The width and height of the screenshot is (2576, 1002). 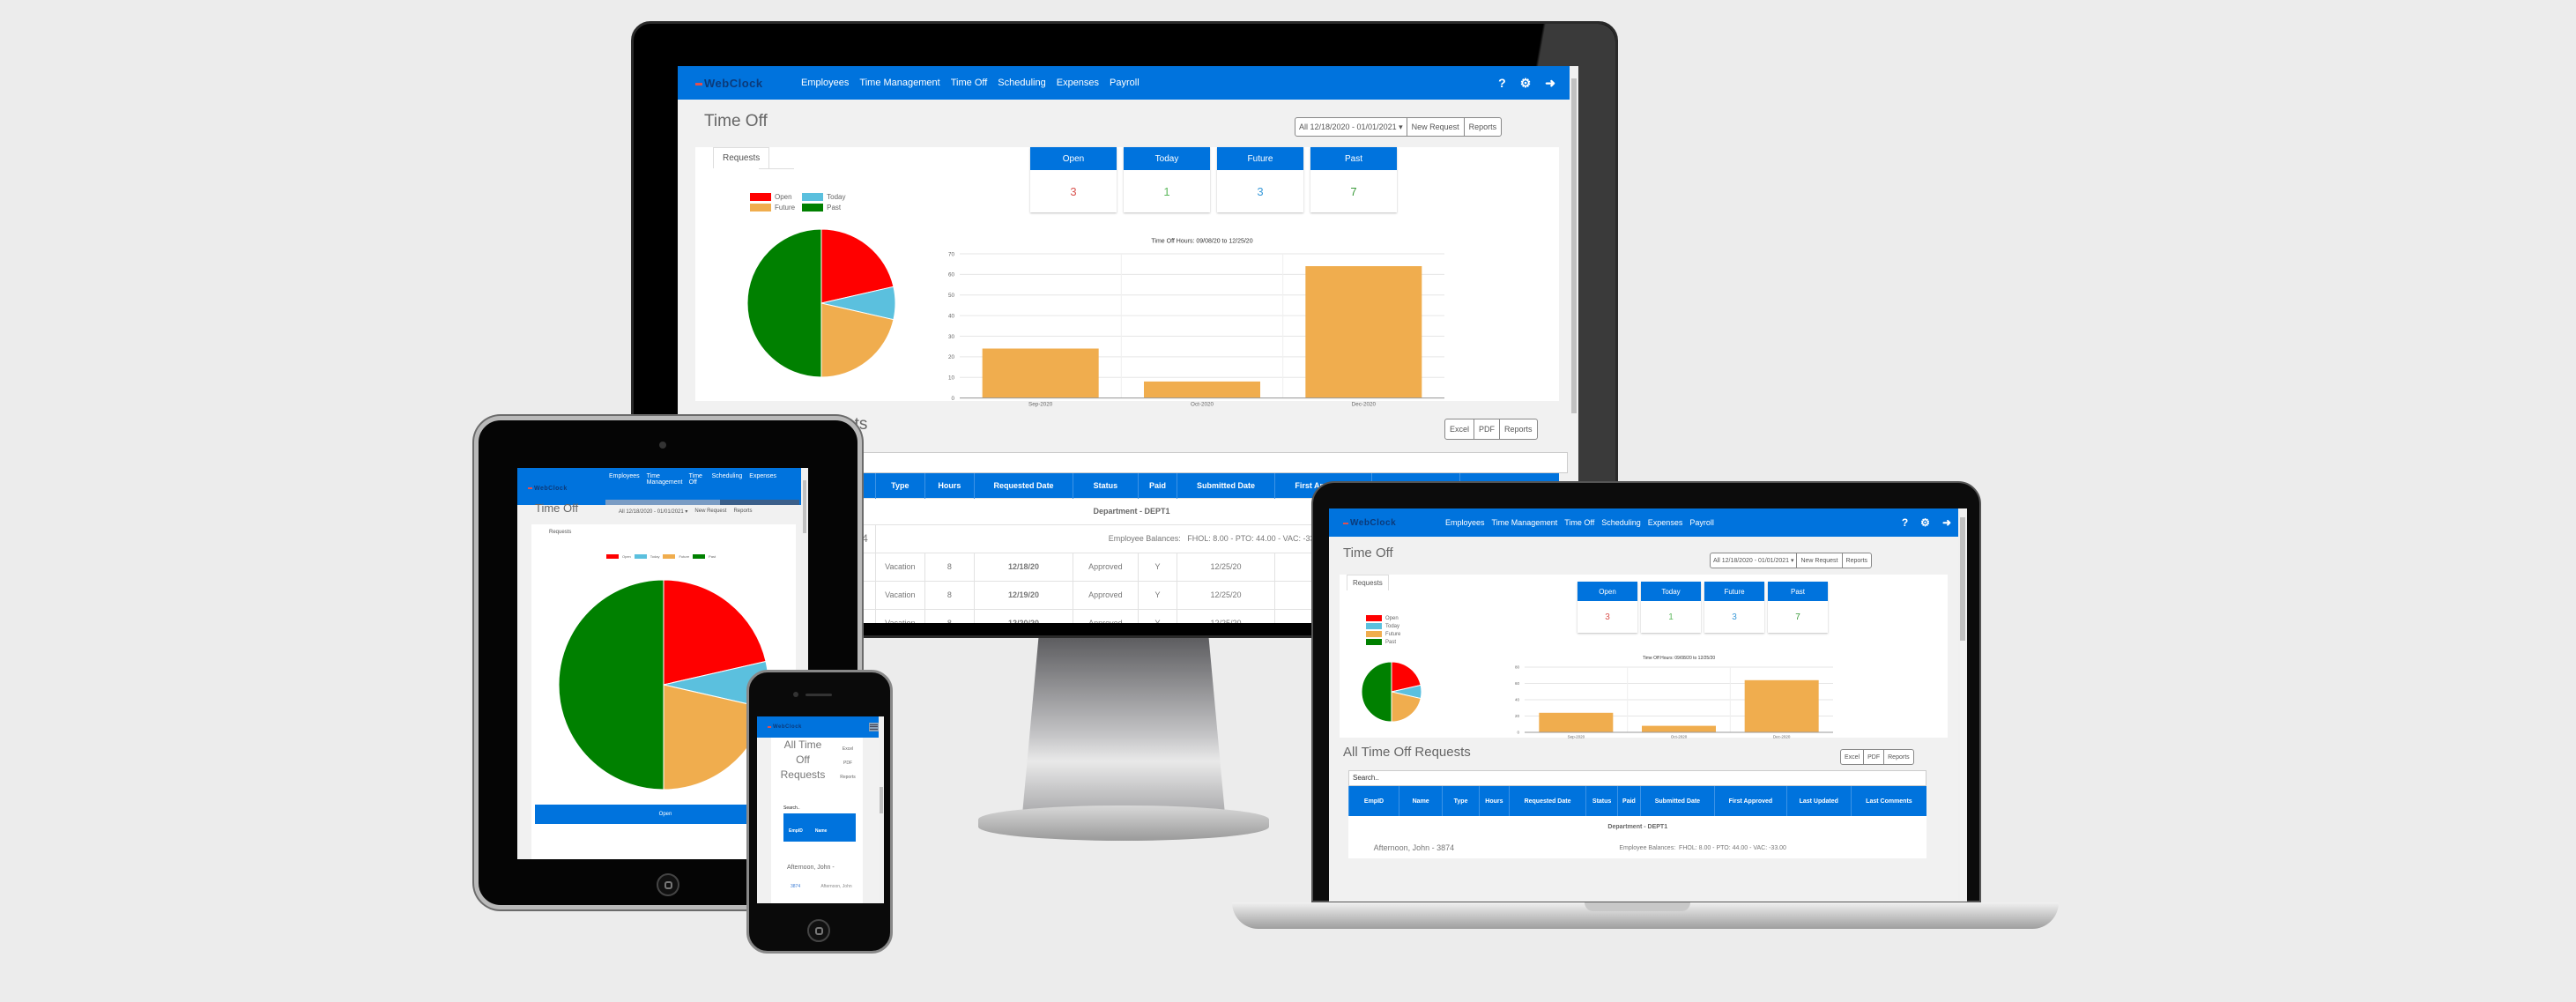 I want to click on status-card-today: Today 1, so click(x=1167, y=179).